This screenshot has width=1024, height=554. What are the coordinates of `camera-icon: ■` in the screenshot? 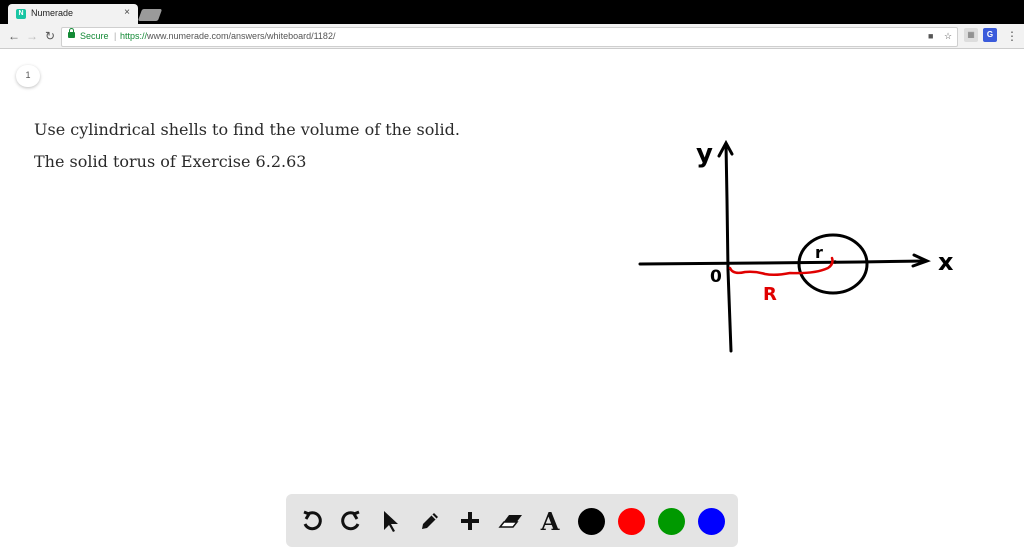 It's located at (930, 36).